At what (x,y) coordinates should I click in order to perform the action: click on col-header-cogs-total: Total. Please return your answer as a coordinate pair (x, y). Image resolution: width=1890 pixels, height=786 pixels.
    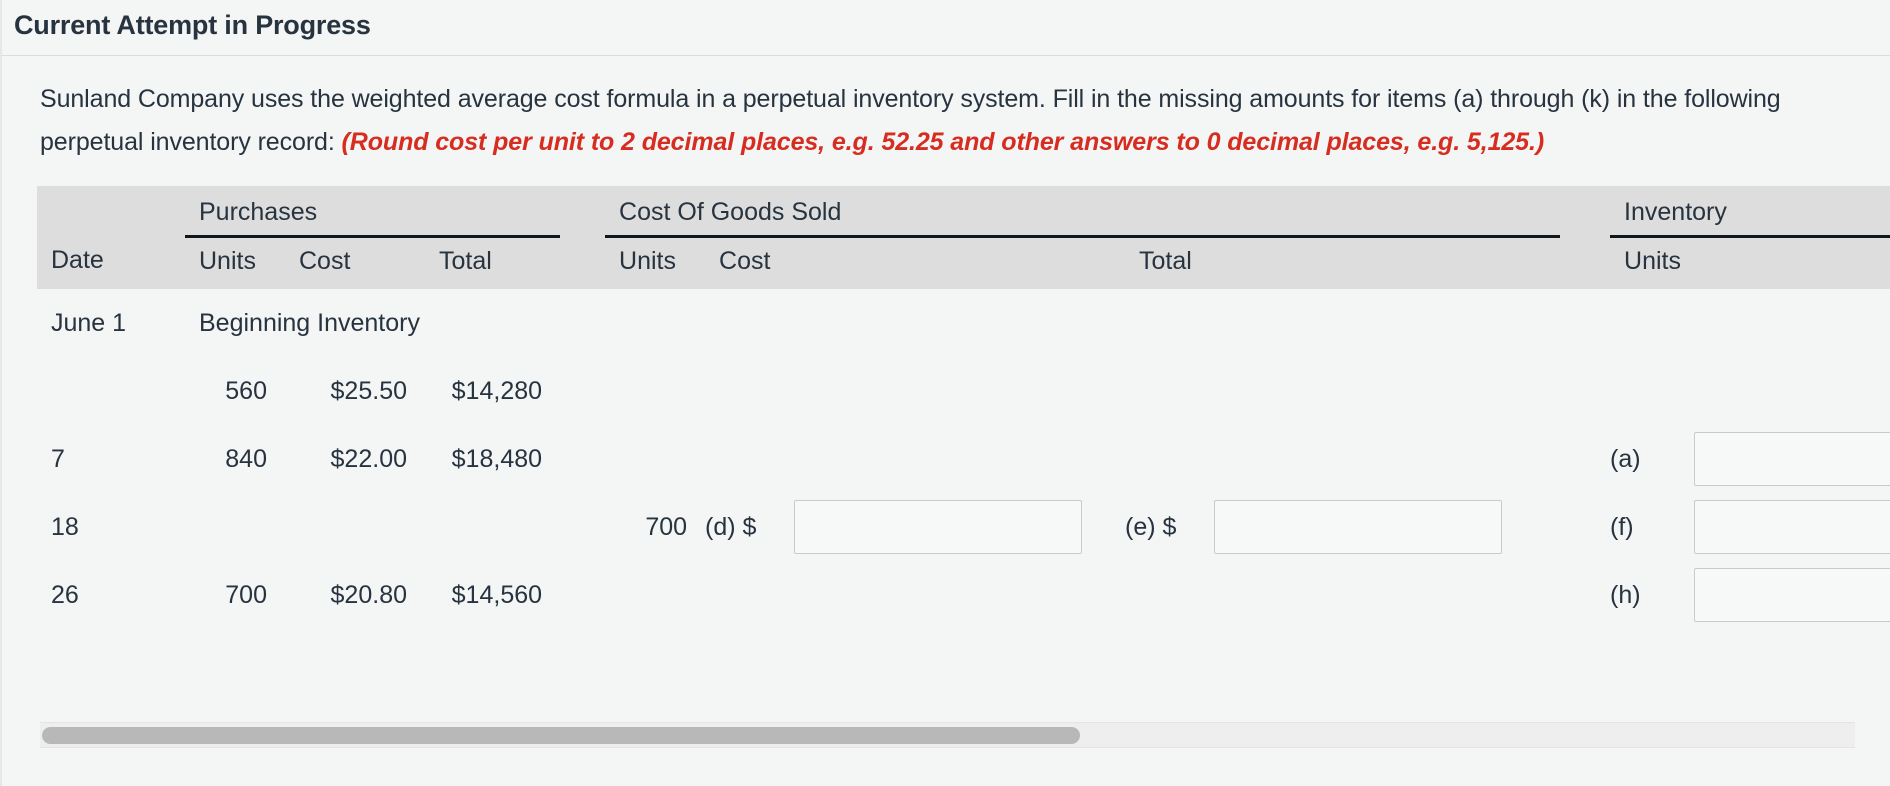
    Looking at the image, I should click on (1343, 262).